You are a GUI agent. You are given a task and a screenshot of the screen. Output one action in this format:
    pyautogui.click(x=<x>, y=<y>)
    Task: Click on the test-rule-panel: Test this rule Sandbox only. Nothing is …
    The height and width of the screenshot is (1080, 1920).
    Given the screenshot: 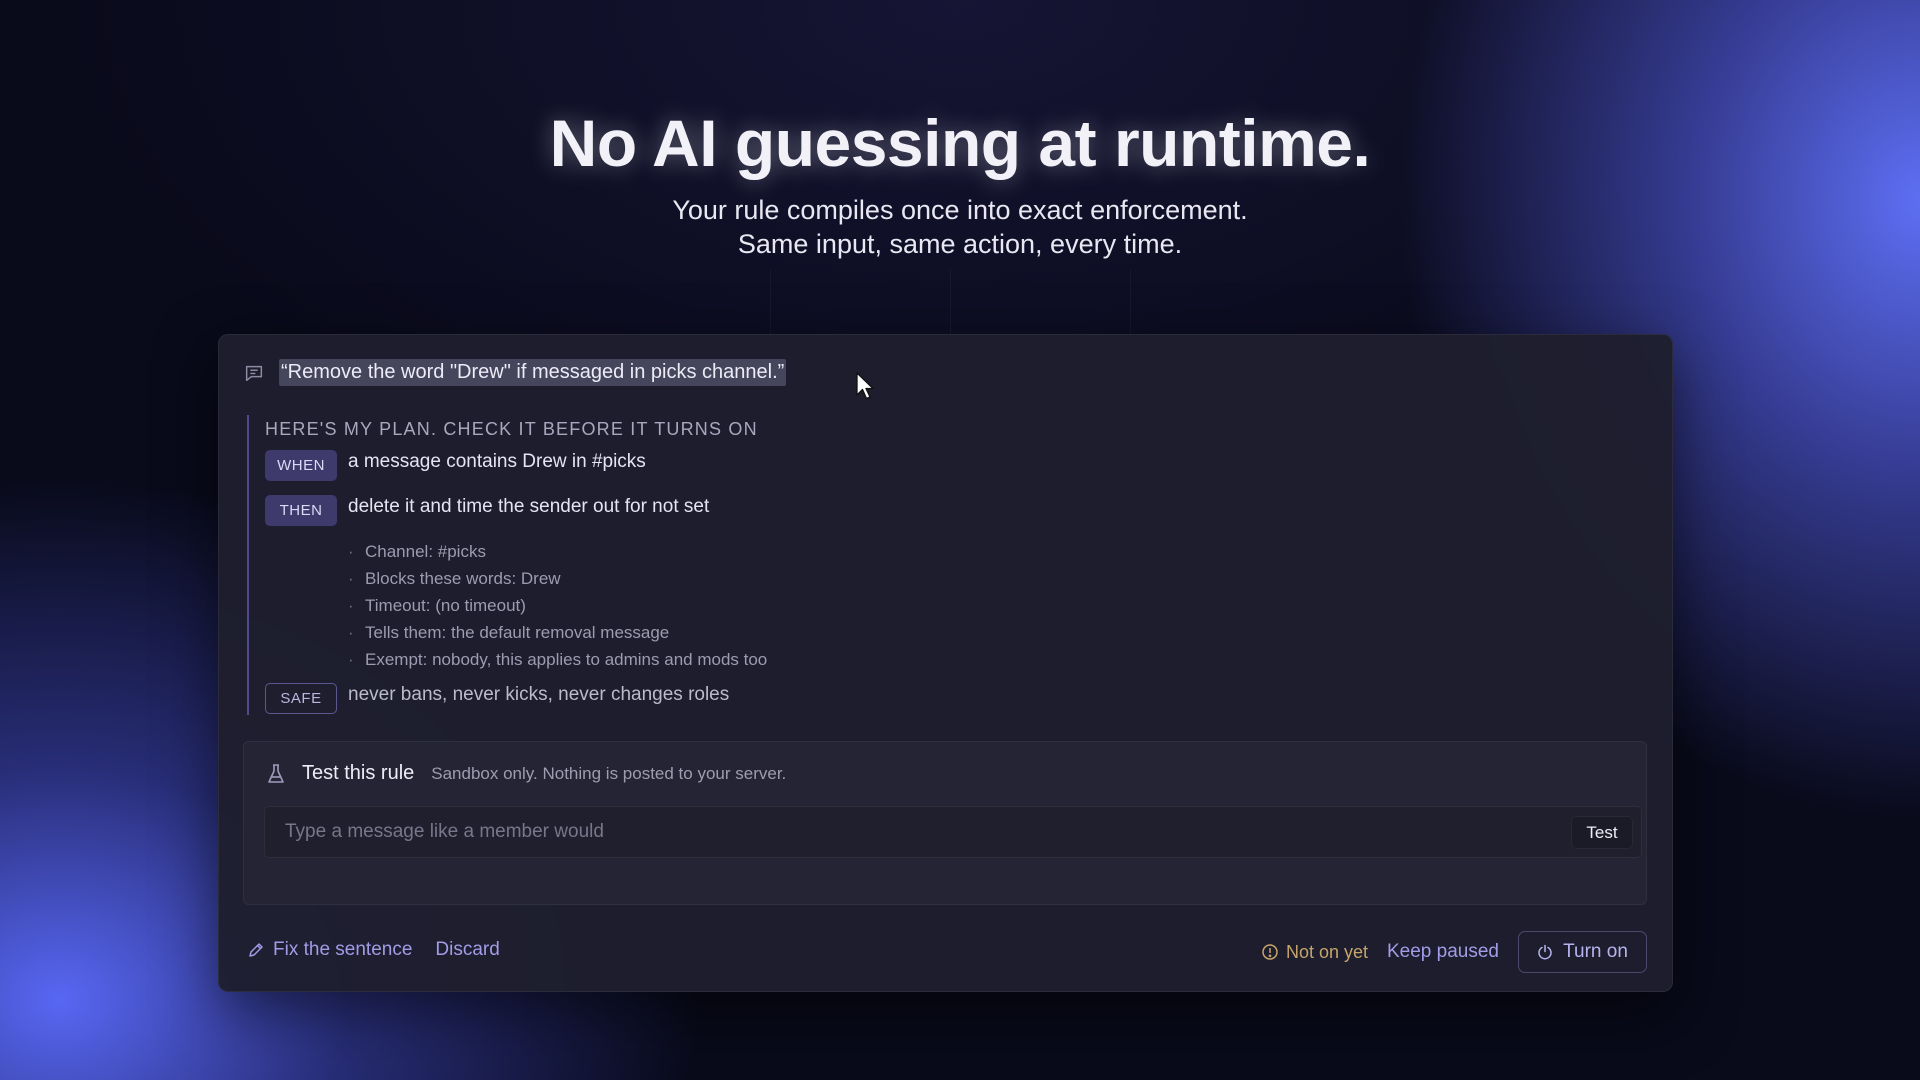 What is the action you would take?
    pyautogui.click(x=945, y=823)
    